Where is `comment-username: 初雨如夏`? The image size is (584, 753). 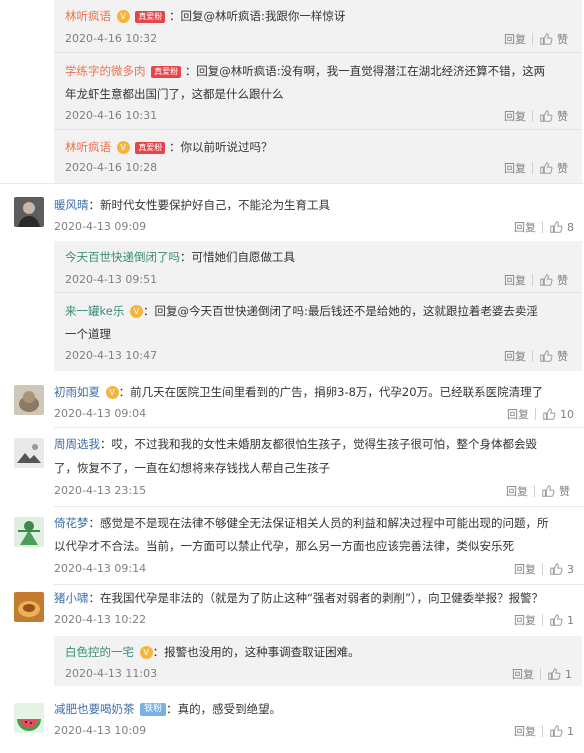 comment-username: 初雨如夏 is located at coordinates (77, 392).